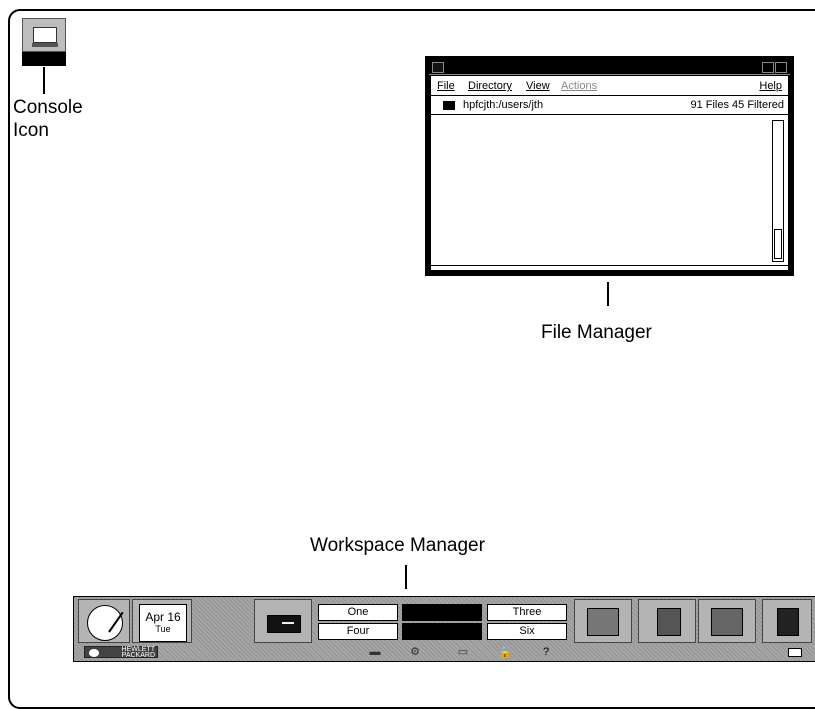  What do you see at coordinates (490, 86) in the screenshot?
I see `menu-directory: Directory` at bounding box center [490, 86].